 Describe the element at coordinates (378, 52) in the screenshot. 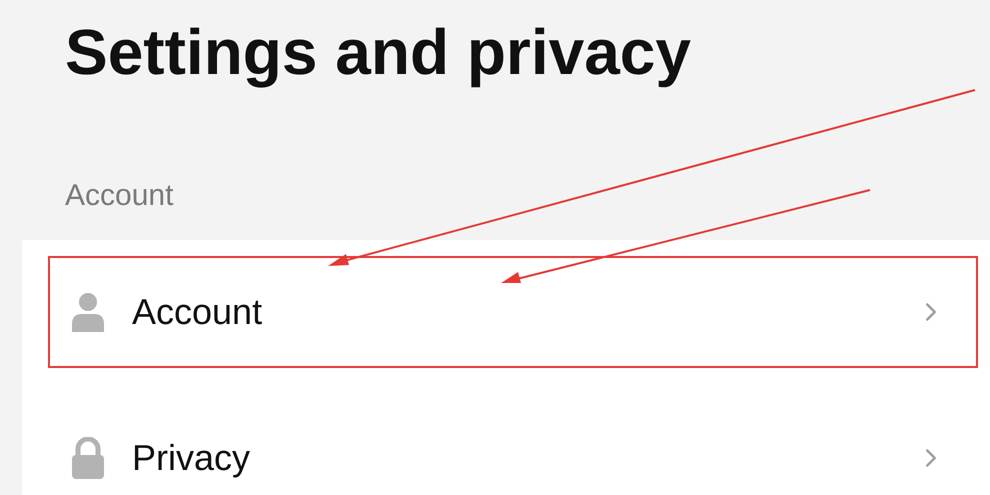

I see `page-title: Settings and privacy` at that location.